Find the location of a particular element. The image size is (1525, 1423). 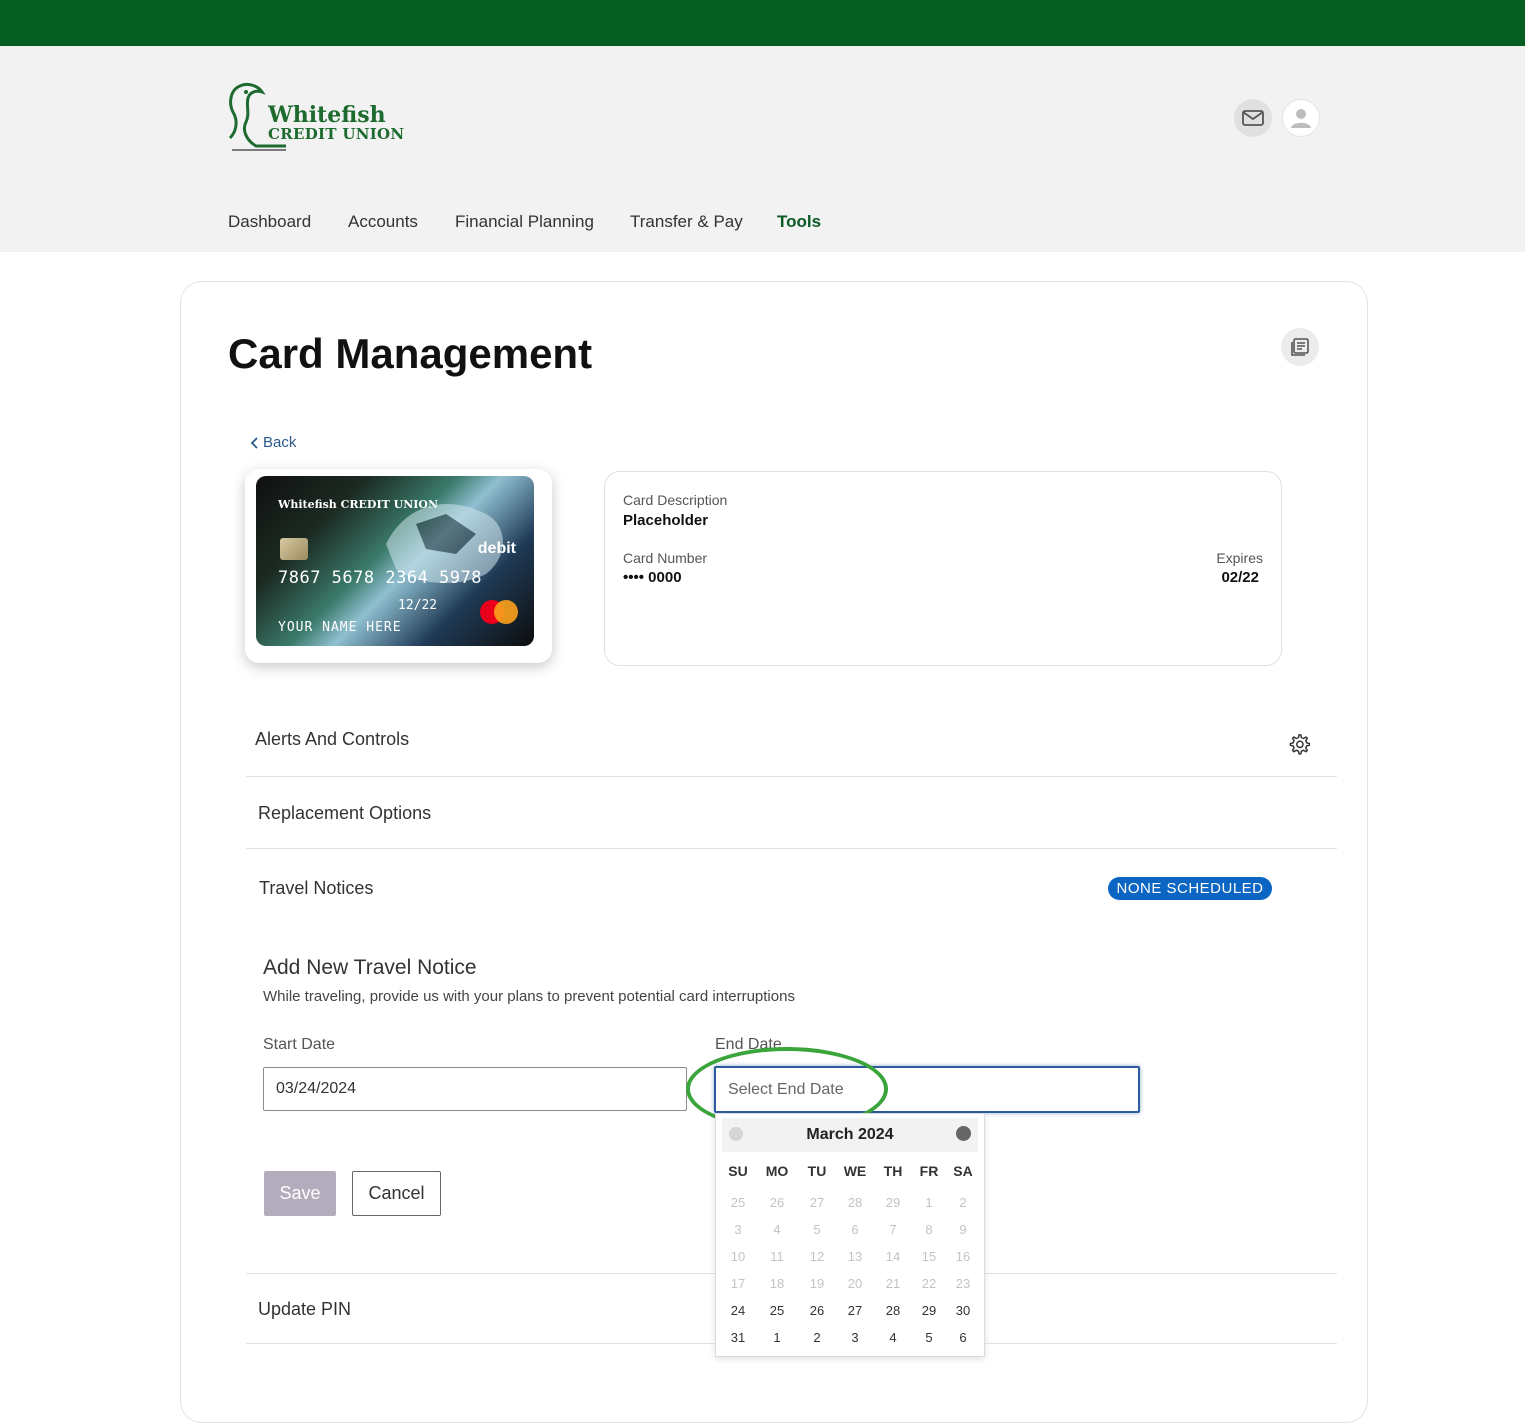

card-description-label: Card Description is located at coordinates (675, 500).